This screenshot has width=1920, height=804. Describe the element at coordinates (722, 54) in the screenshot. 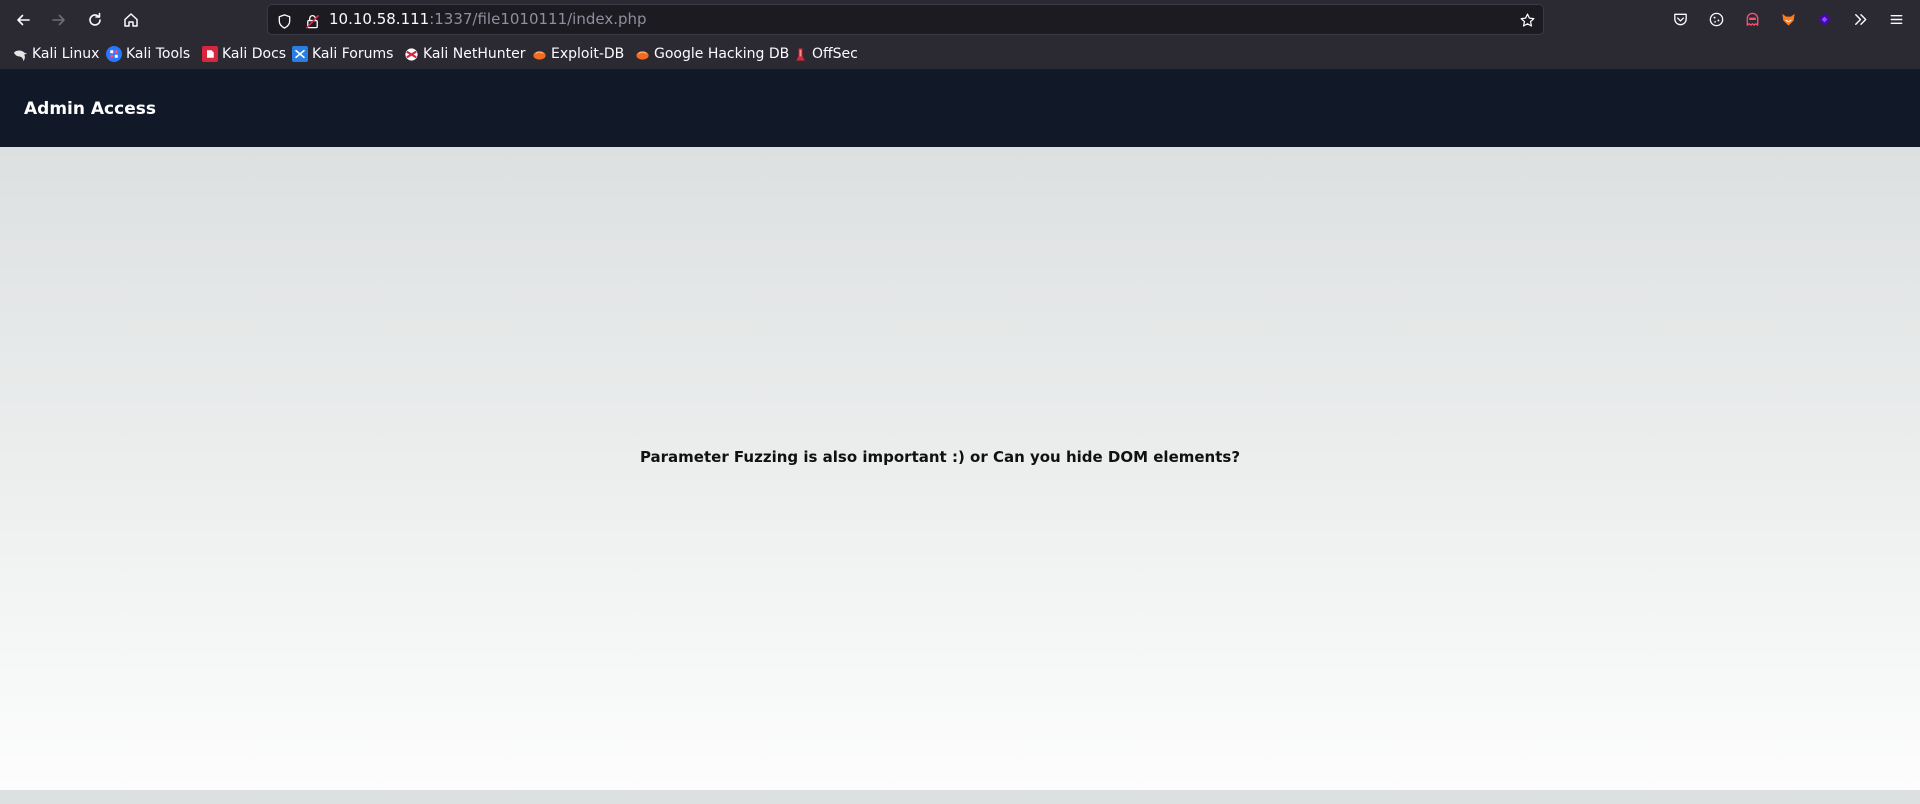

I see `bookmark-label: Google Hacking DB` at that location.